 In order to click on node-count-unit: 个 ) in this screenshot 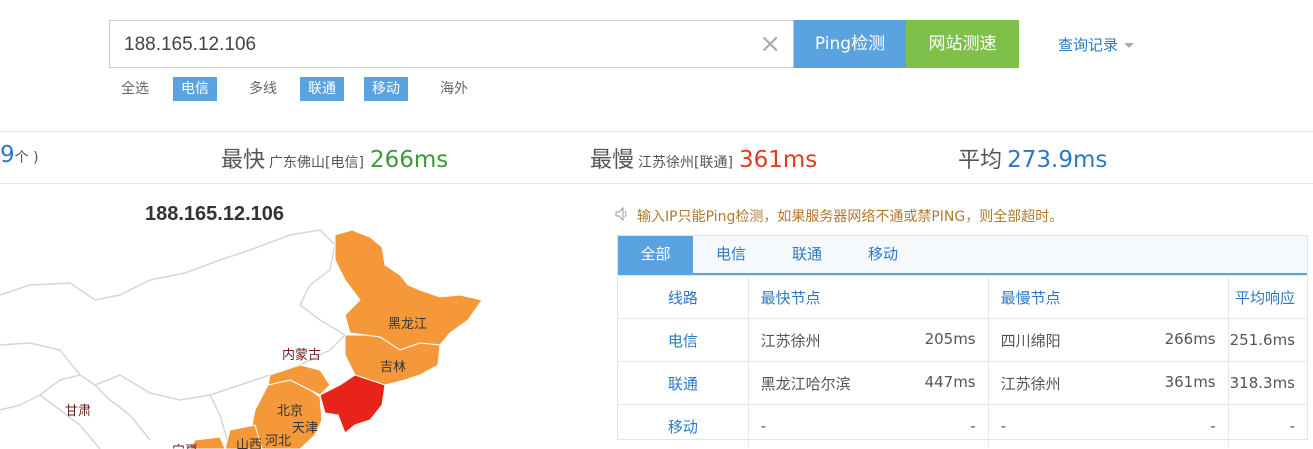, I will do `click(26, 158)`.